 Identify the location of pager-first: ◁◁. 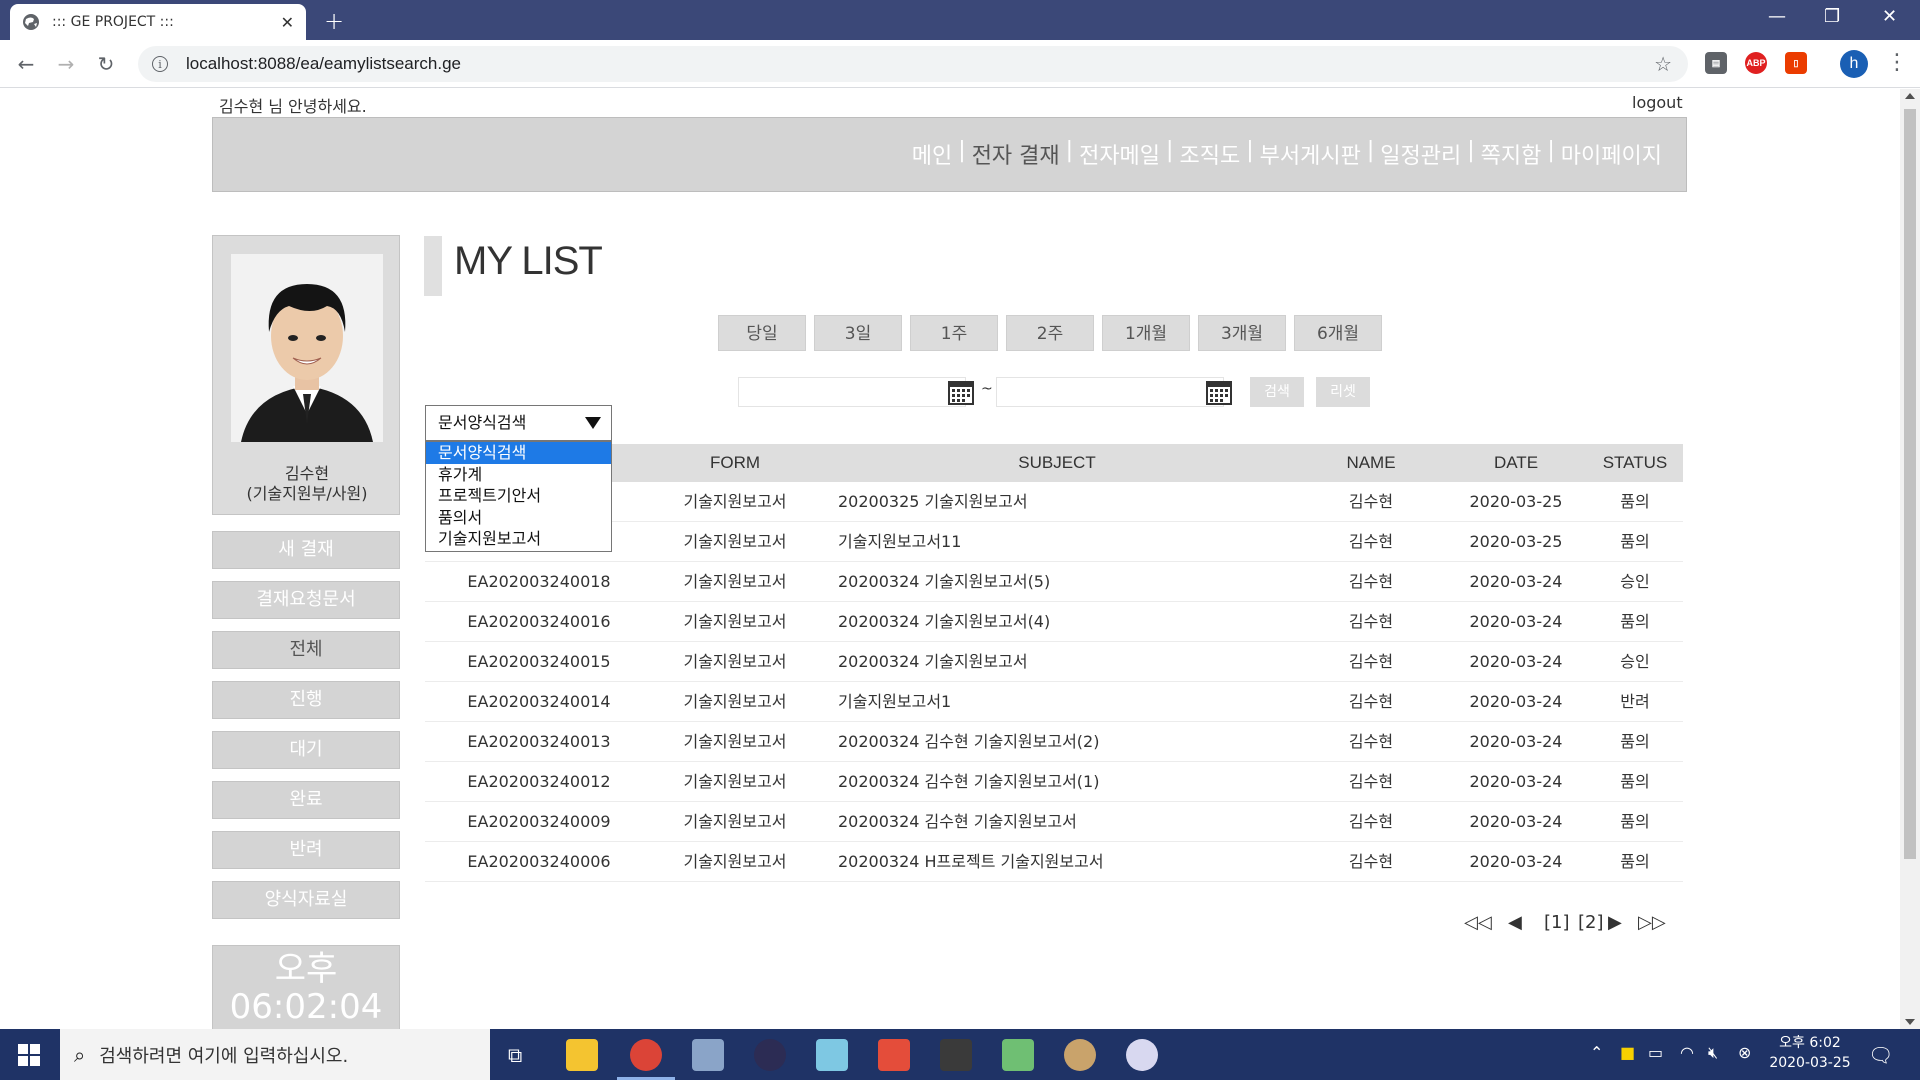
(1478, 923).